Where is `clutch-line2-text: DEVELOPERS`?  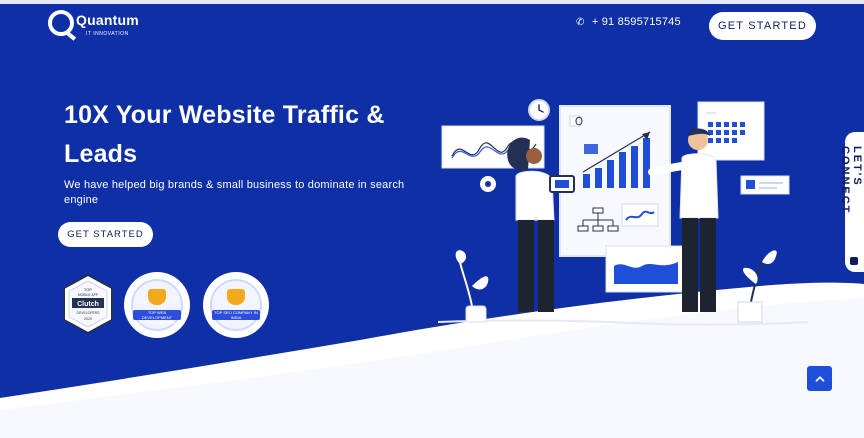
clutch-line2-text: DEVELOPERS is located at coordinates (89, 313).